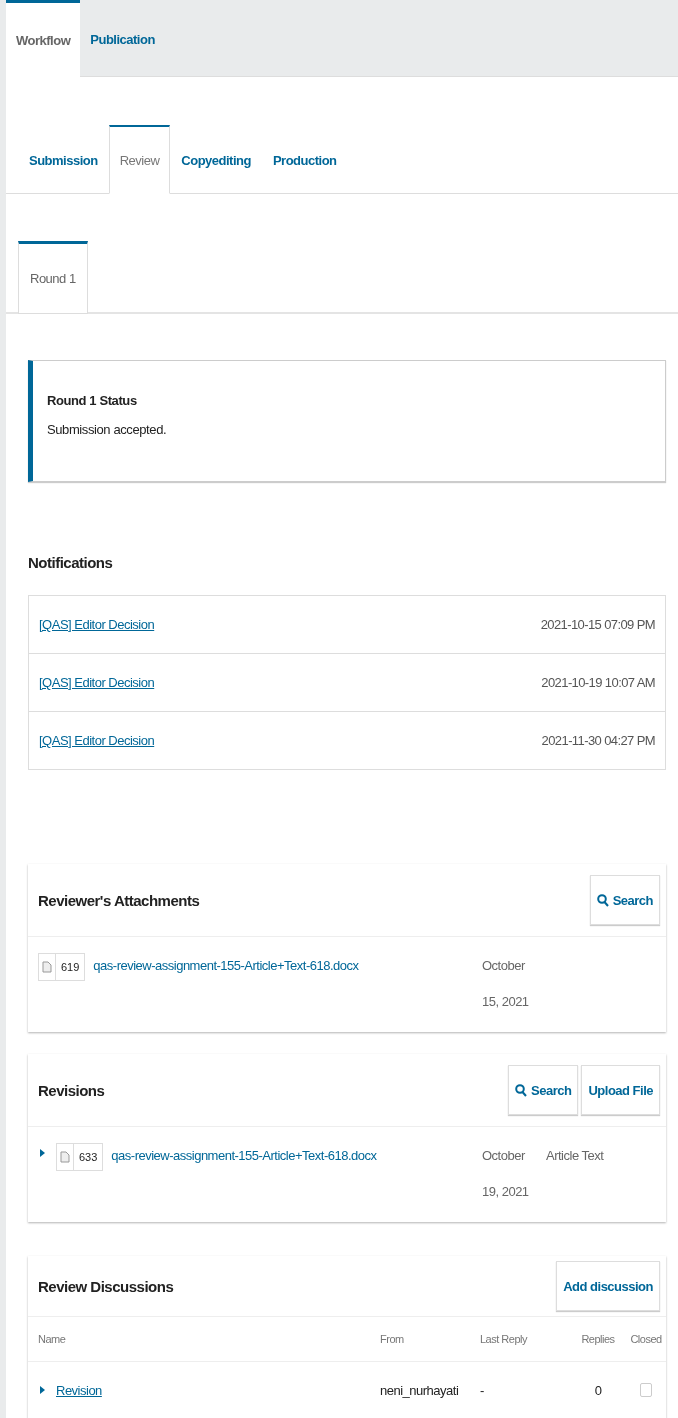 The width and height of the screenshot is (678, 1418). I want to click on notification-date: 2021-10-15 07:09 PM, so click(597, 624).